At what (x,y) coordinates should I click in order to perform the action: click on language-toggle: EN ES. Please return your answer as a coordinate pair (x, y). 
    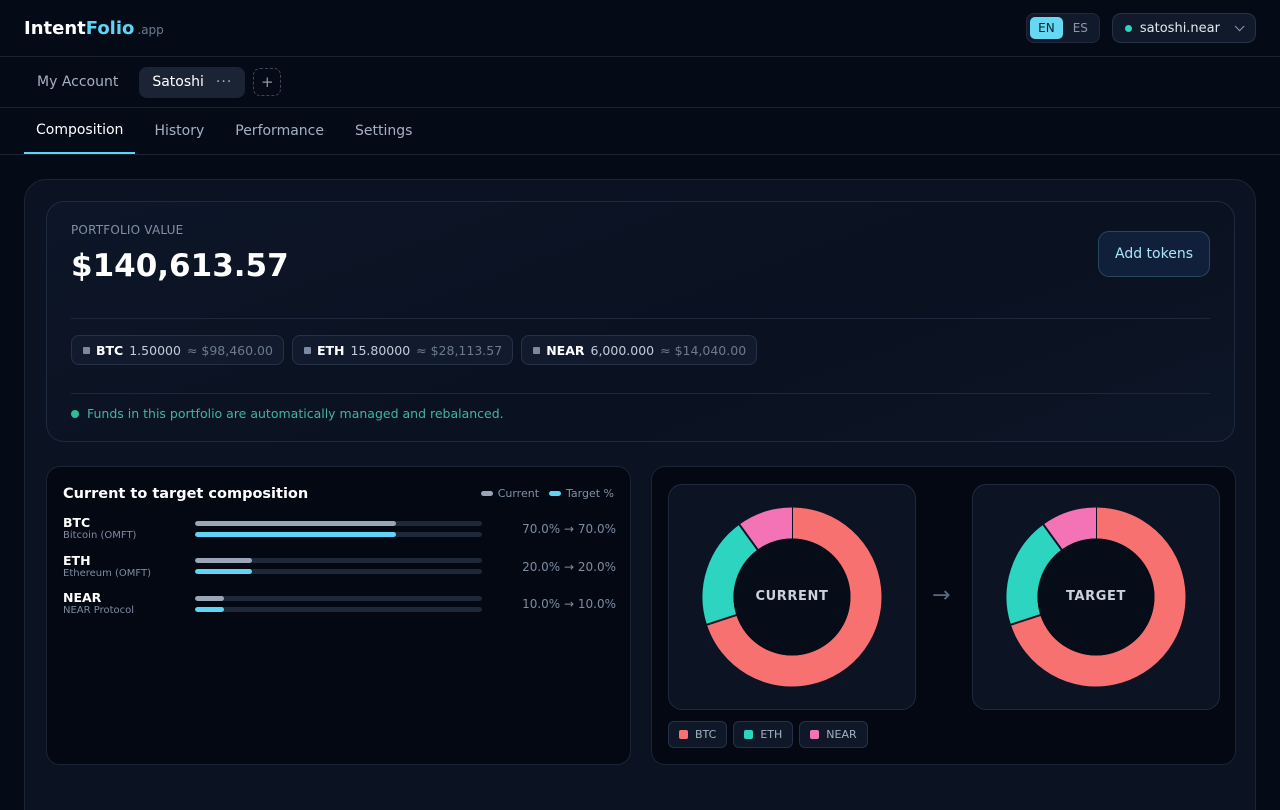
    Looking at the image, I should click on (1063, 28).